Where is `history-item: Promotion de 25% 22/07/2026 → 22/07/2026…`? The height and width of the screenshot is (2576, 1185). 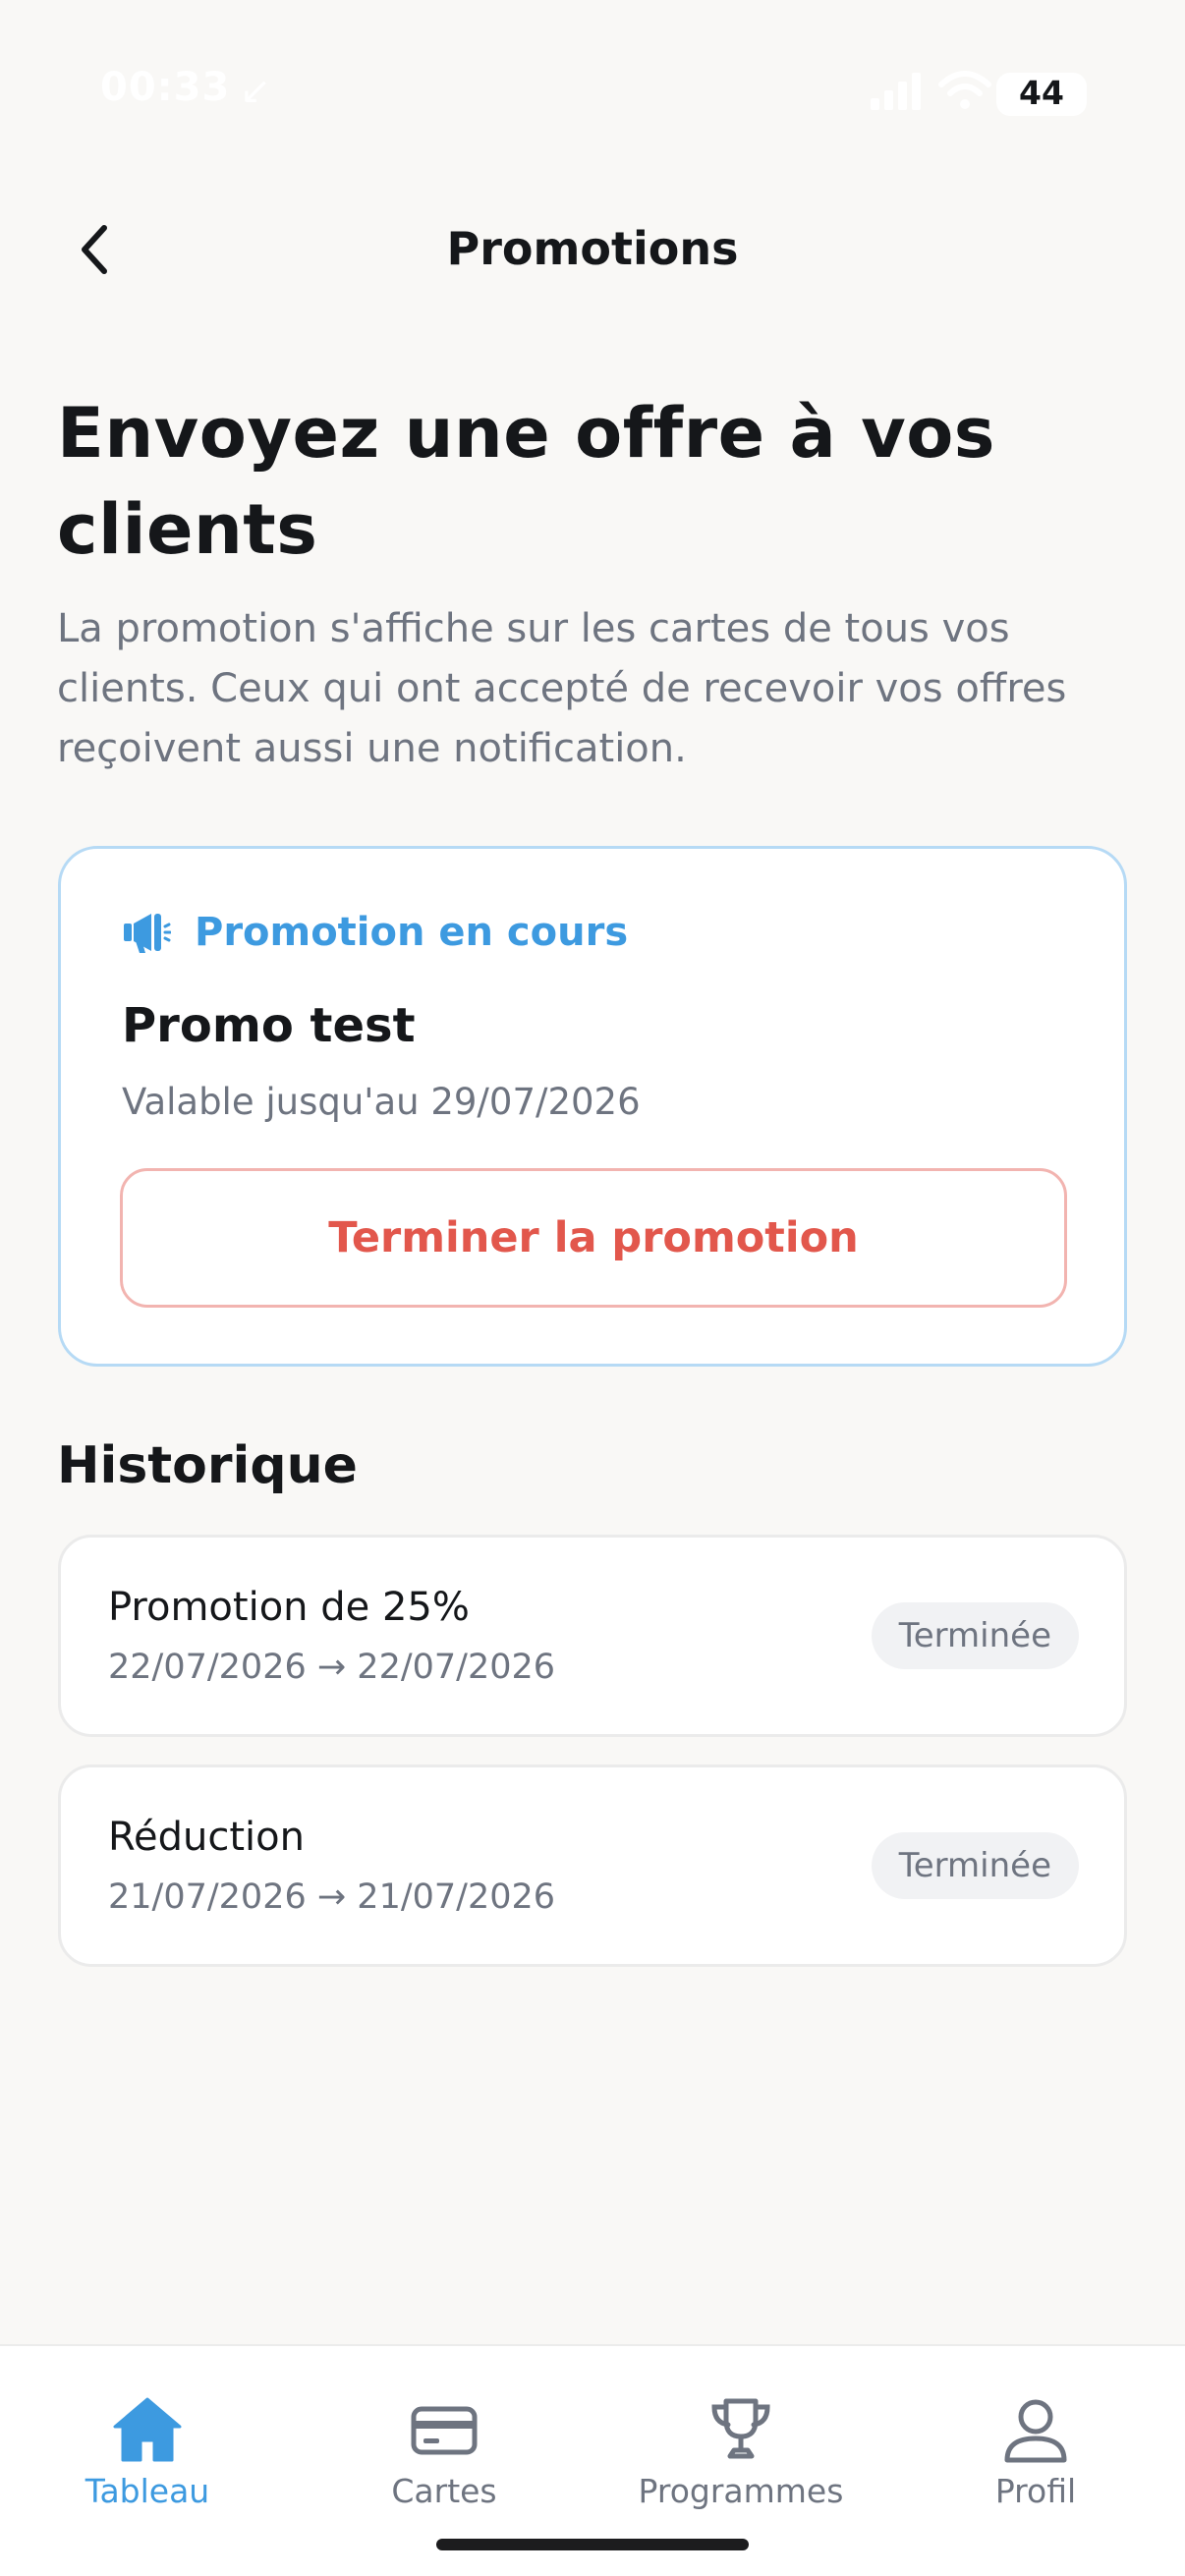
history-item: Promotion de 25% 22/07/2026 → 22/07/2026… is located at coordinates (592, 1636).